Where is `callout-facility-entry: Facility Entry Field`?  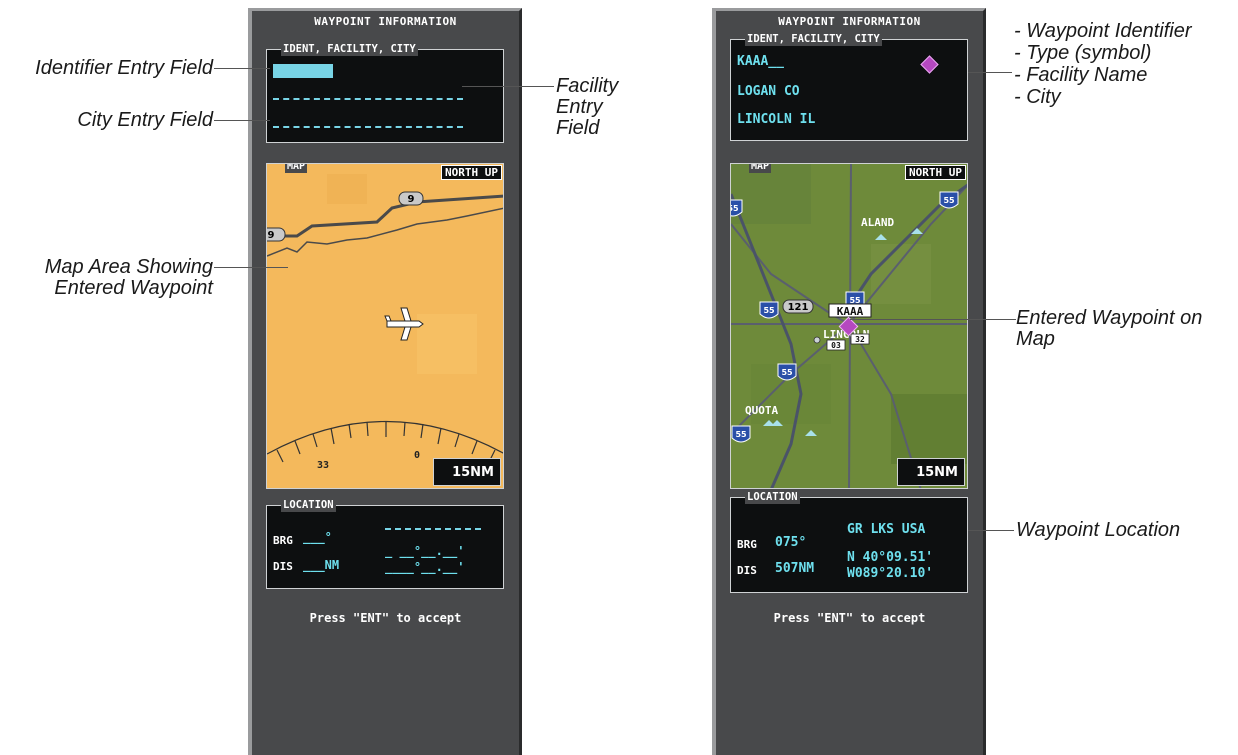
callout-facility-entry: Facility Entry Field is located at coordinates (587, 107).